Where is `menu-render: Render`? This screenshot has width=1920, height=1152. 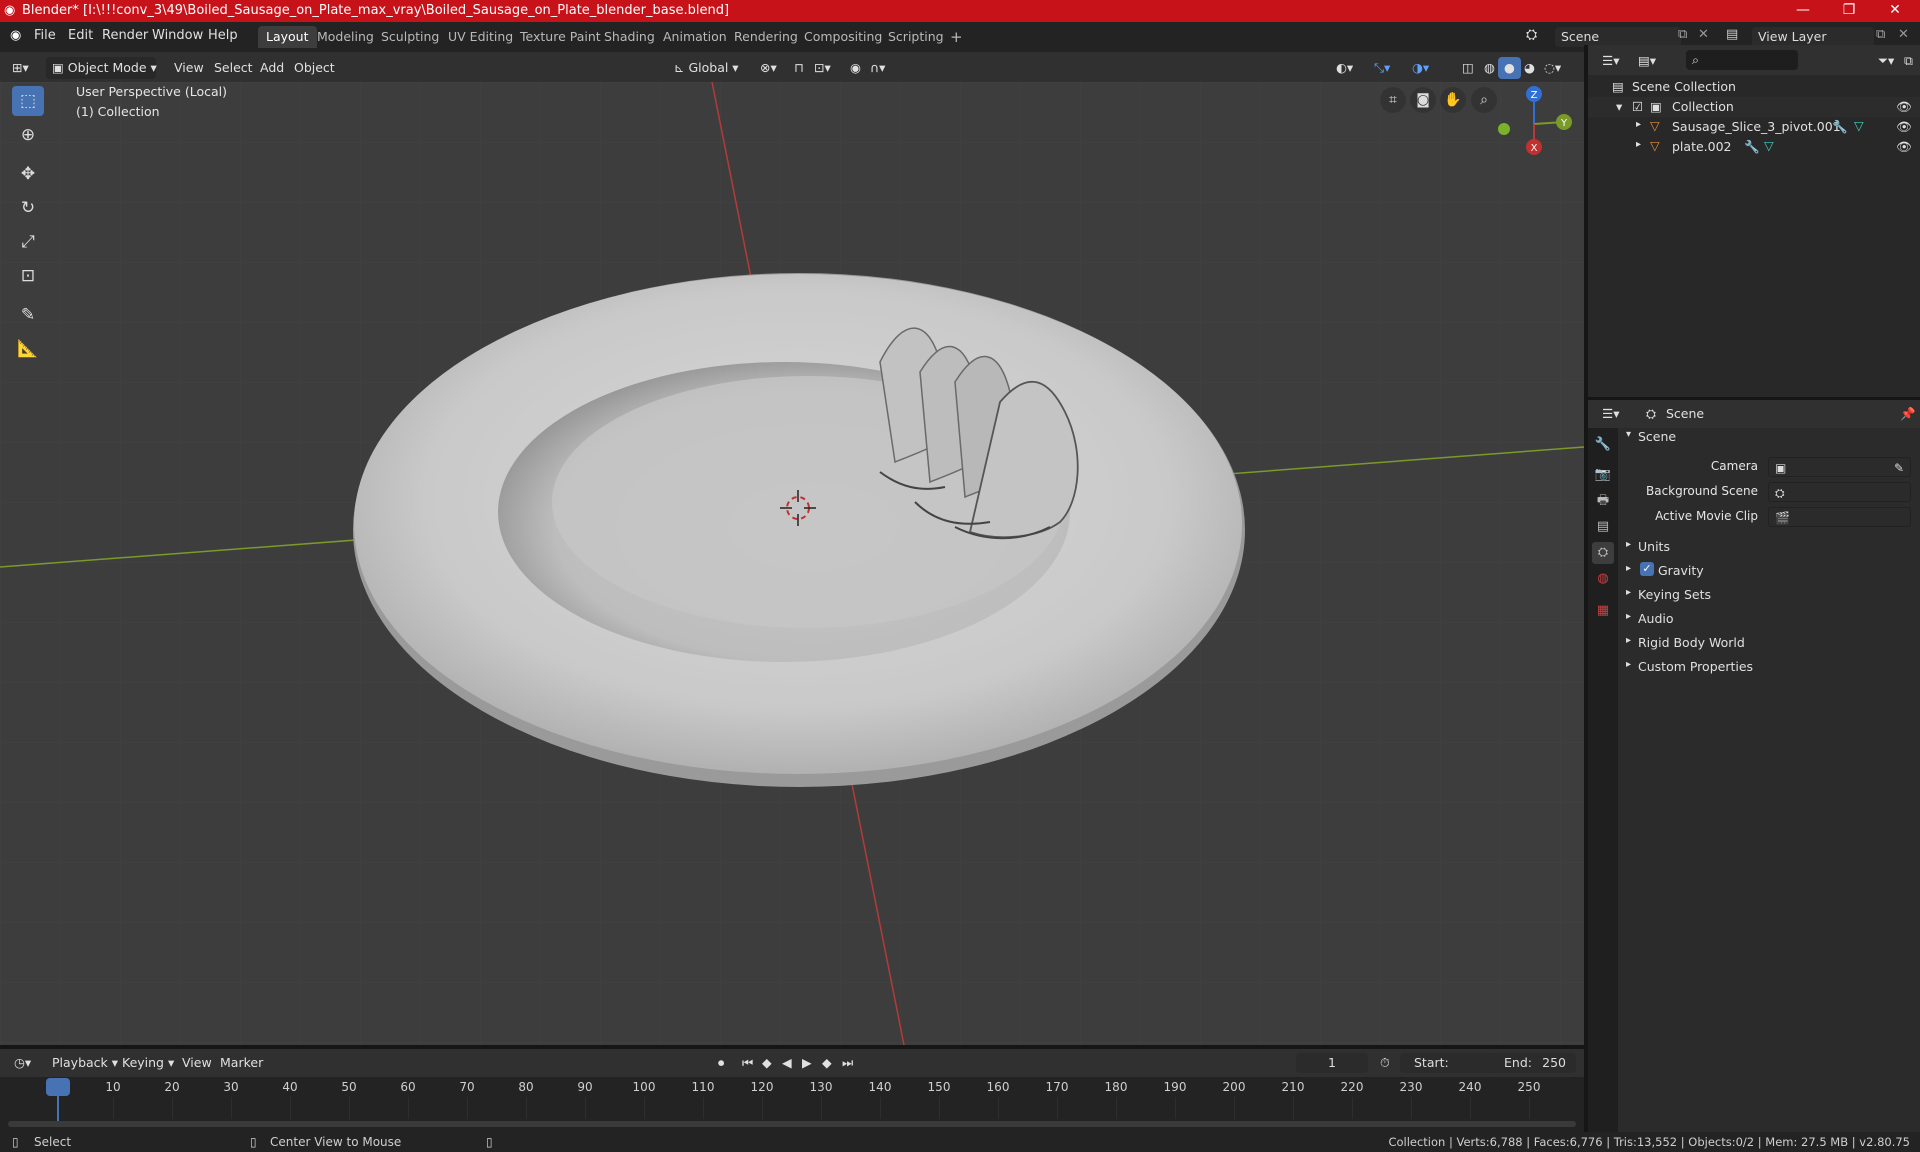 menu-render: Render is located at coordinates (125, 35).